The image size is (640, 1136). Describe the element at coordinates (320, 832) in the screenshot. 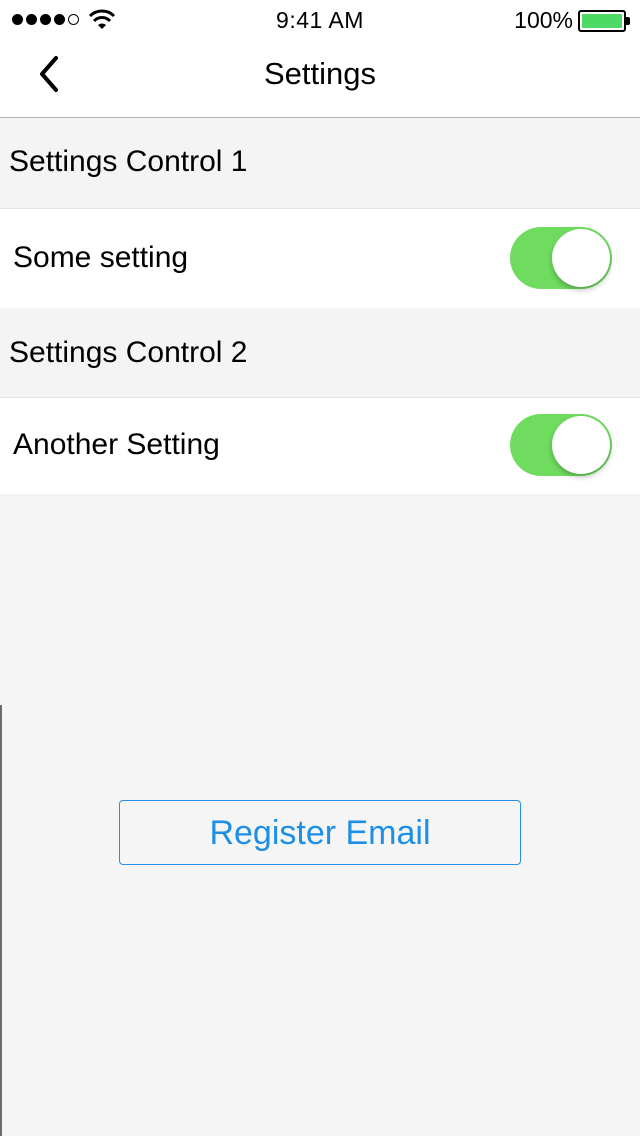

I see `register-email-button: Register Email` at that location.